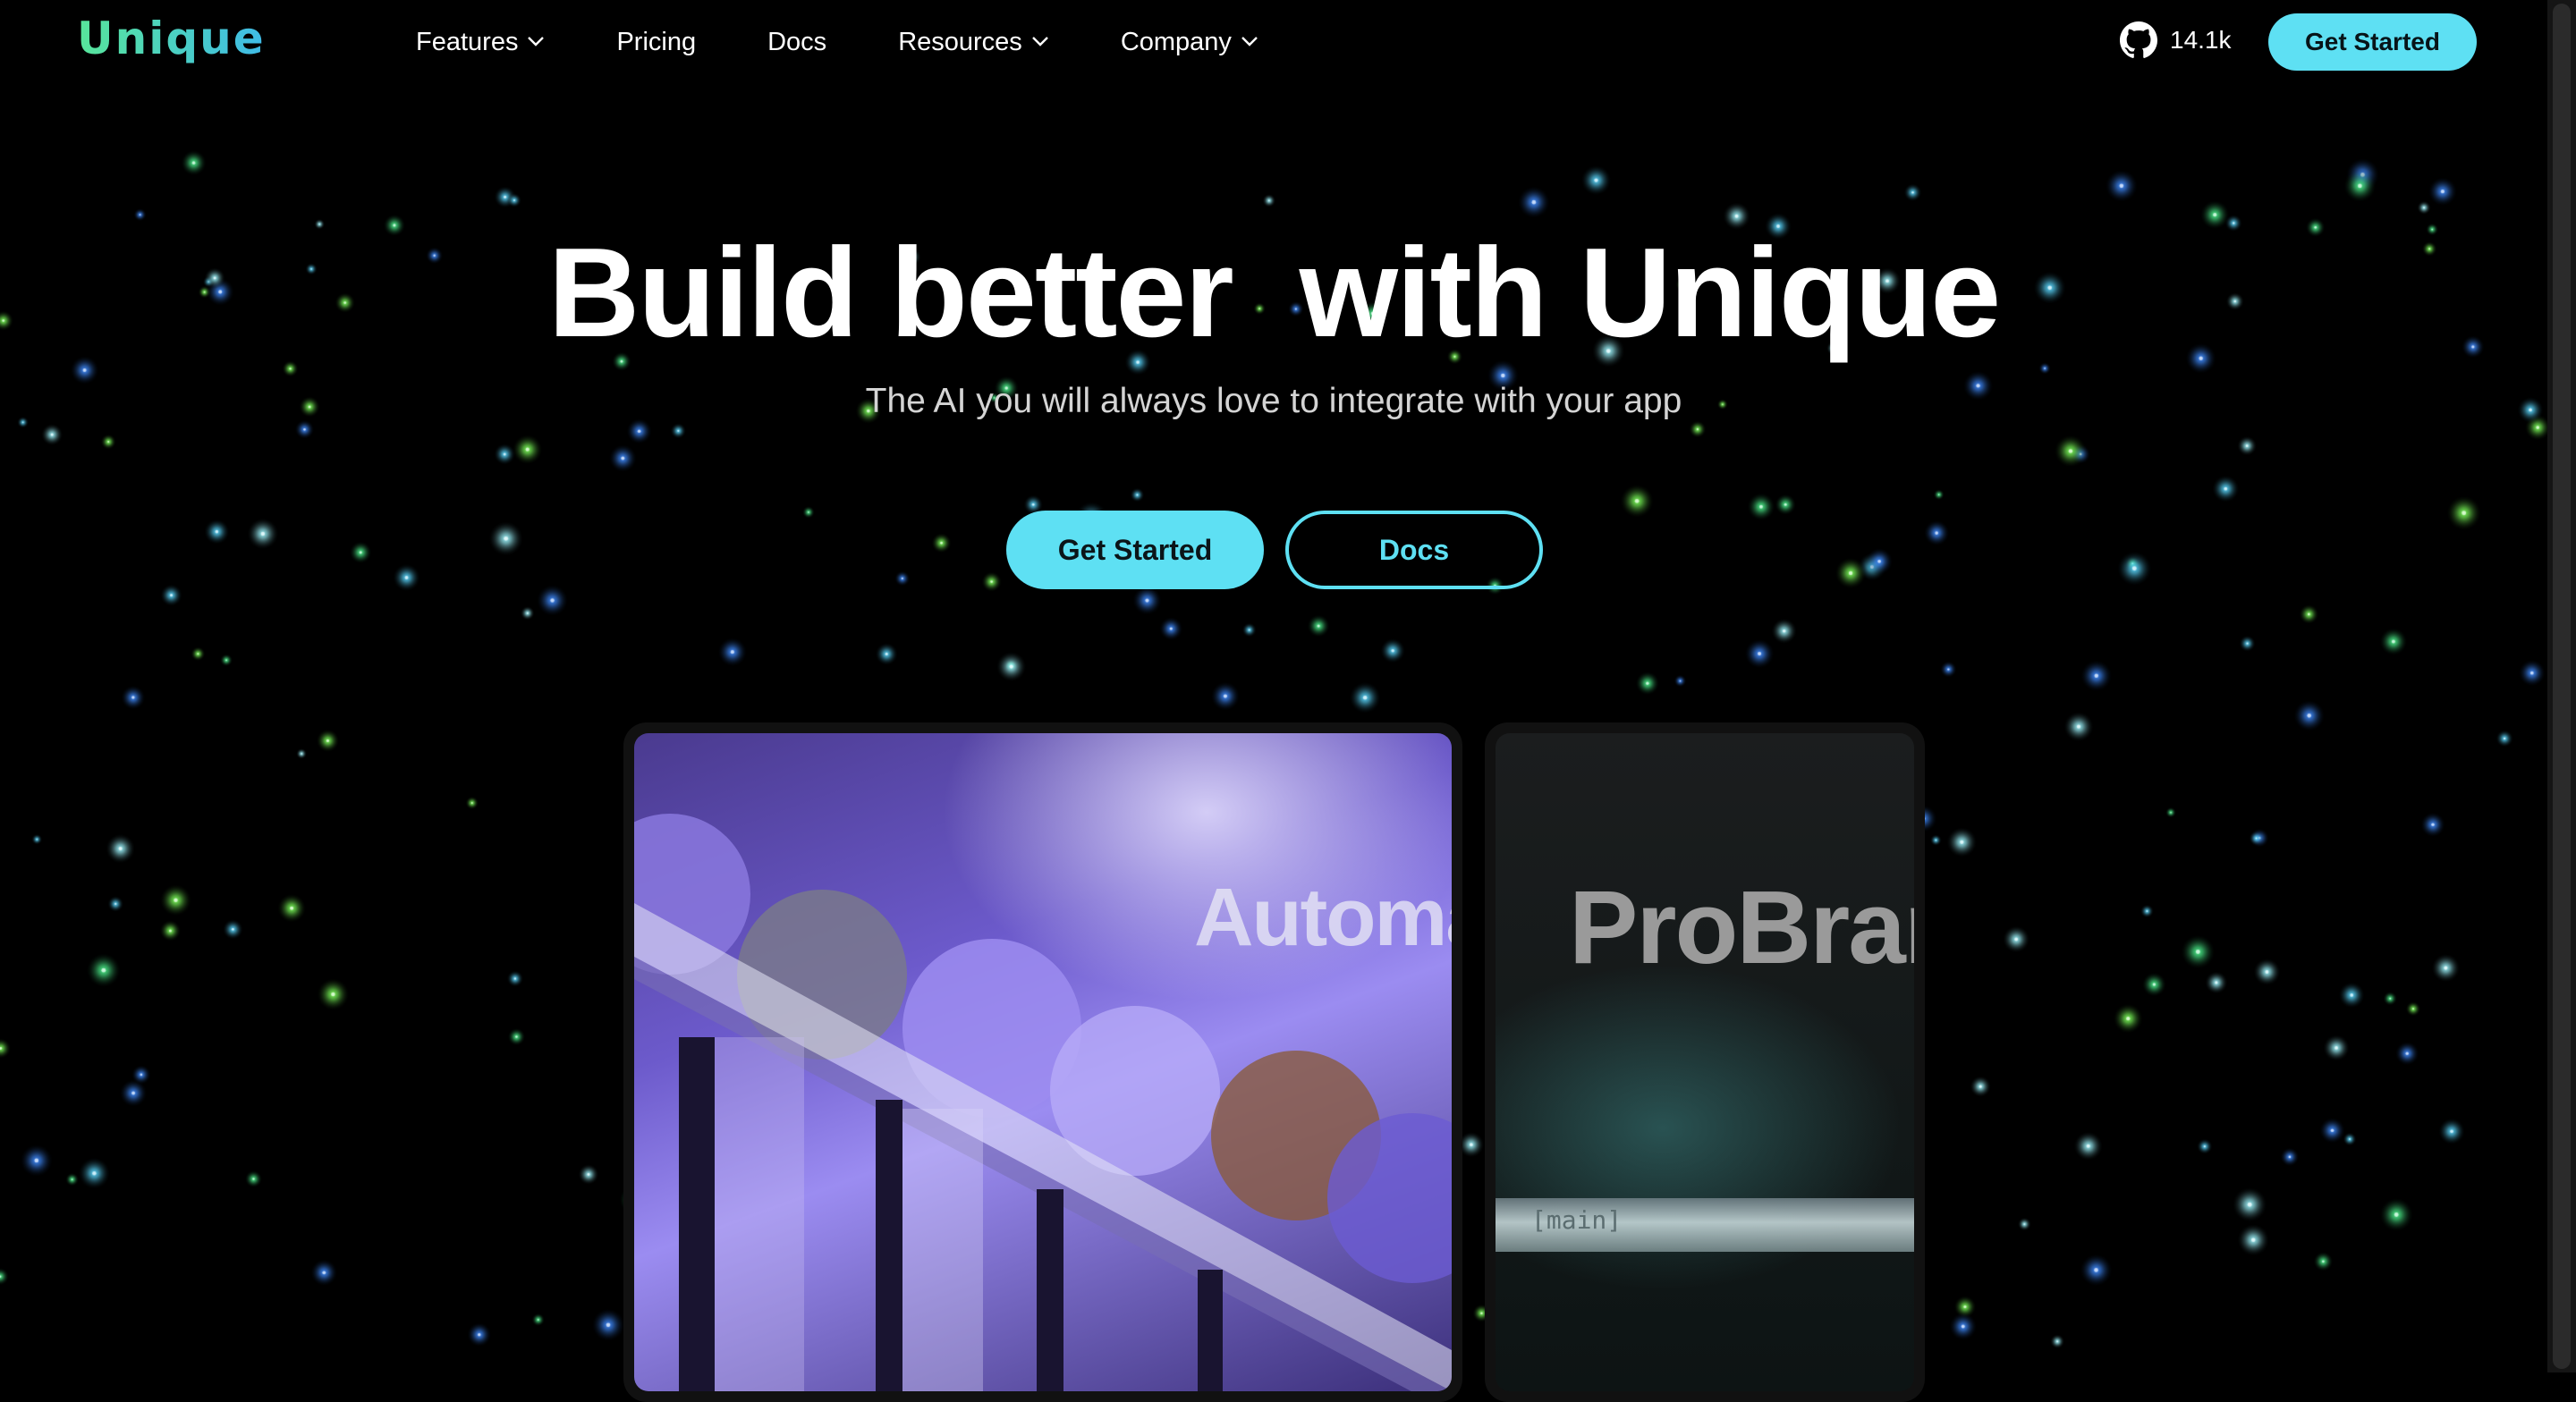 This screenshot has width=2576, height=1402. What do you see at coordinates (1741, 927) in the screenshot?
I see `showcase-card-title: ProBrar` at bounding box center [1741, 927].